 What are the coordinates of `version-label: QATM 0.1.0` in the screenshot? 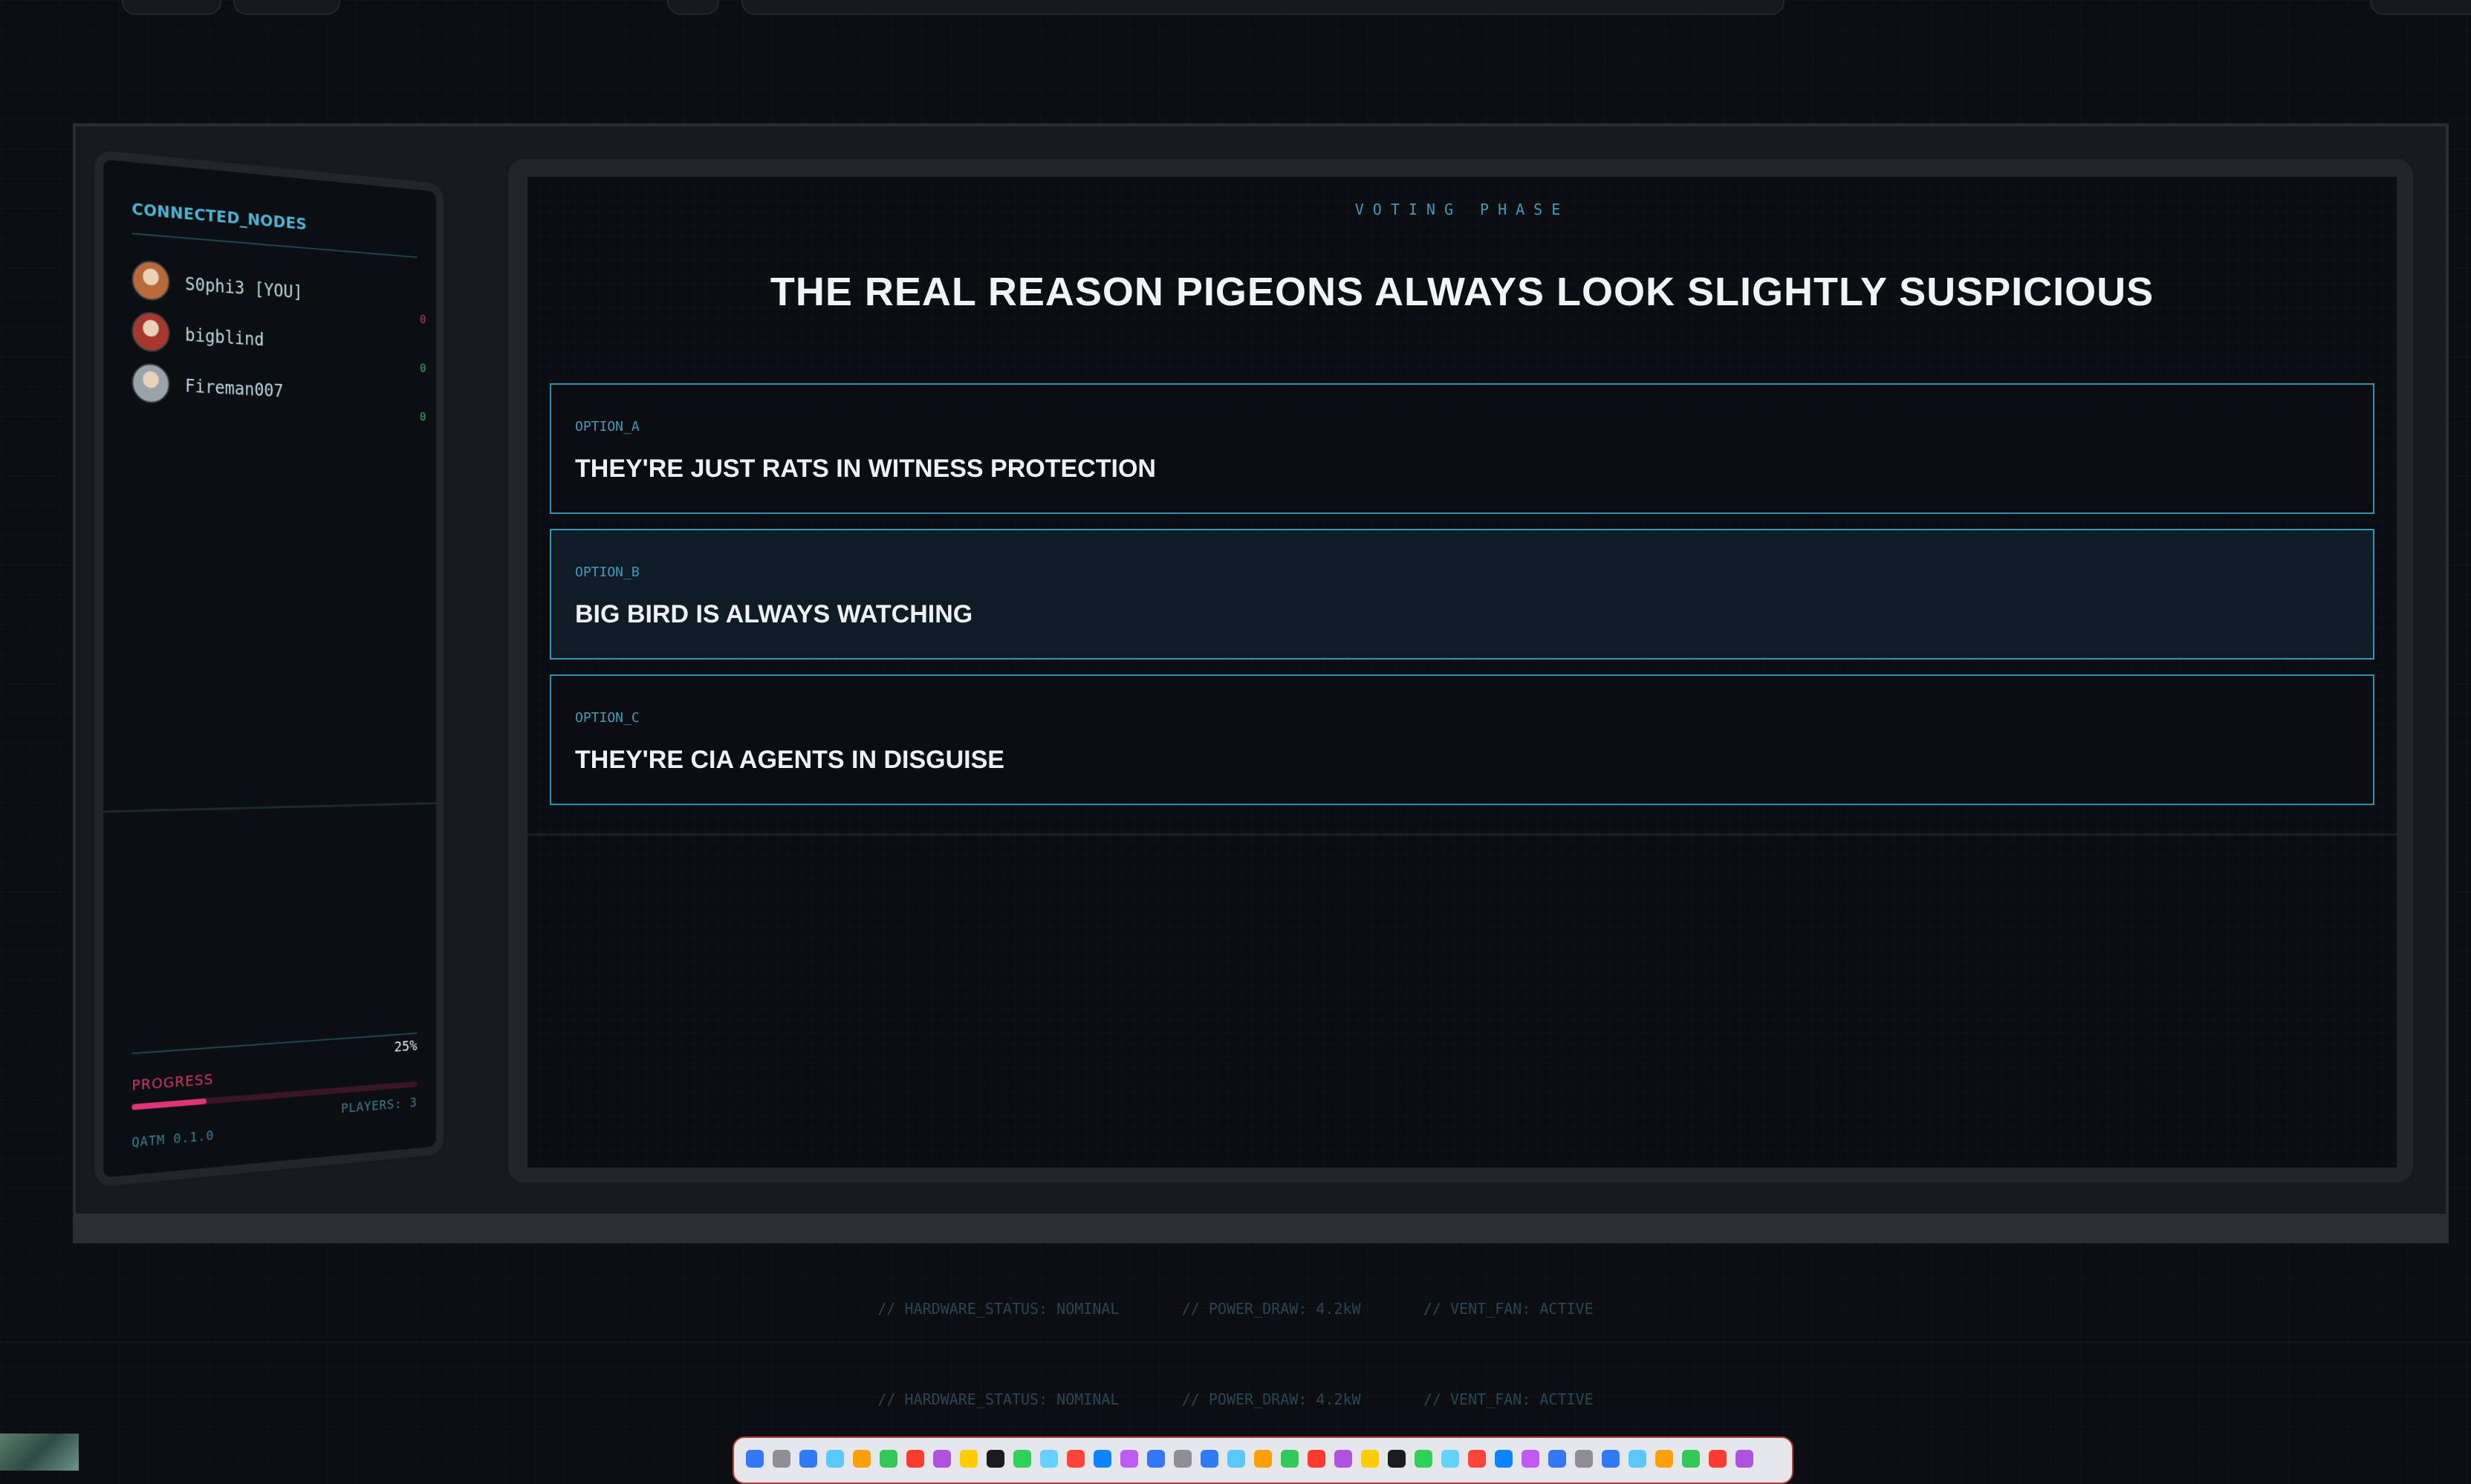 It's located at (173, 1139).